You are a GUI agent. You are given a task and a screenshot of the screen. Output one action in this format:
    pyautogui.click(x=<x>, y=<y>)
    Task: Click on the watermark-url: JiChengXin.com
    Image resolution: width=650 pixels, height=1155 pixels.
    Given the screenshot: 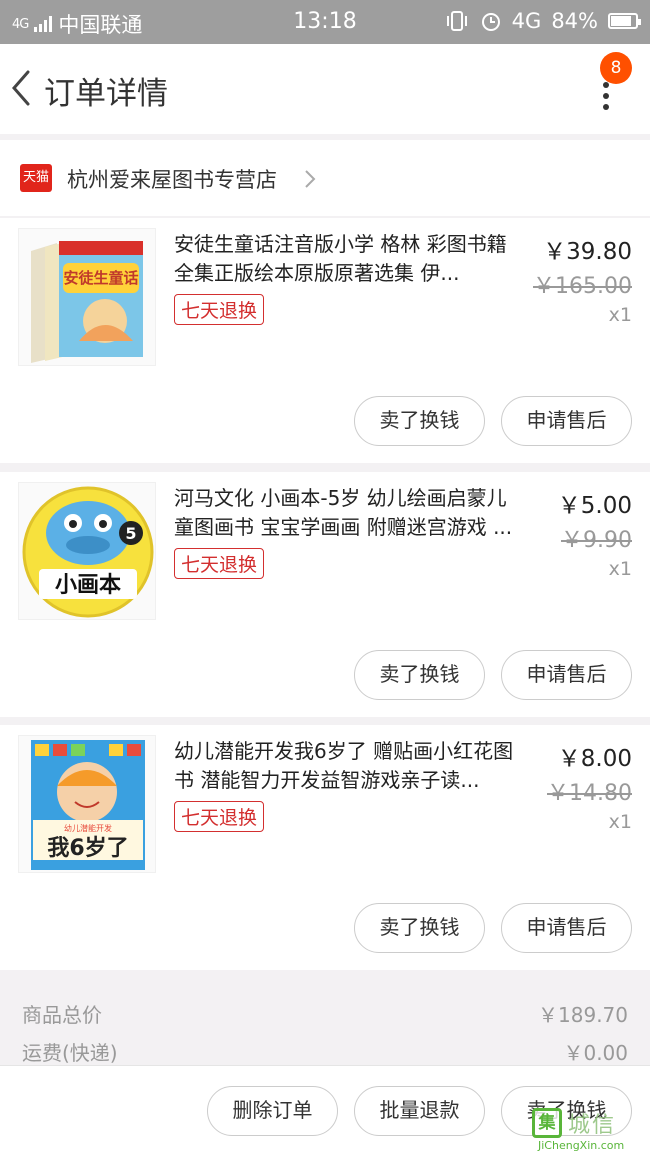 What is the action you would take?
    pyautogui.click(x=581, y=1145)
    